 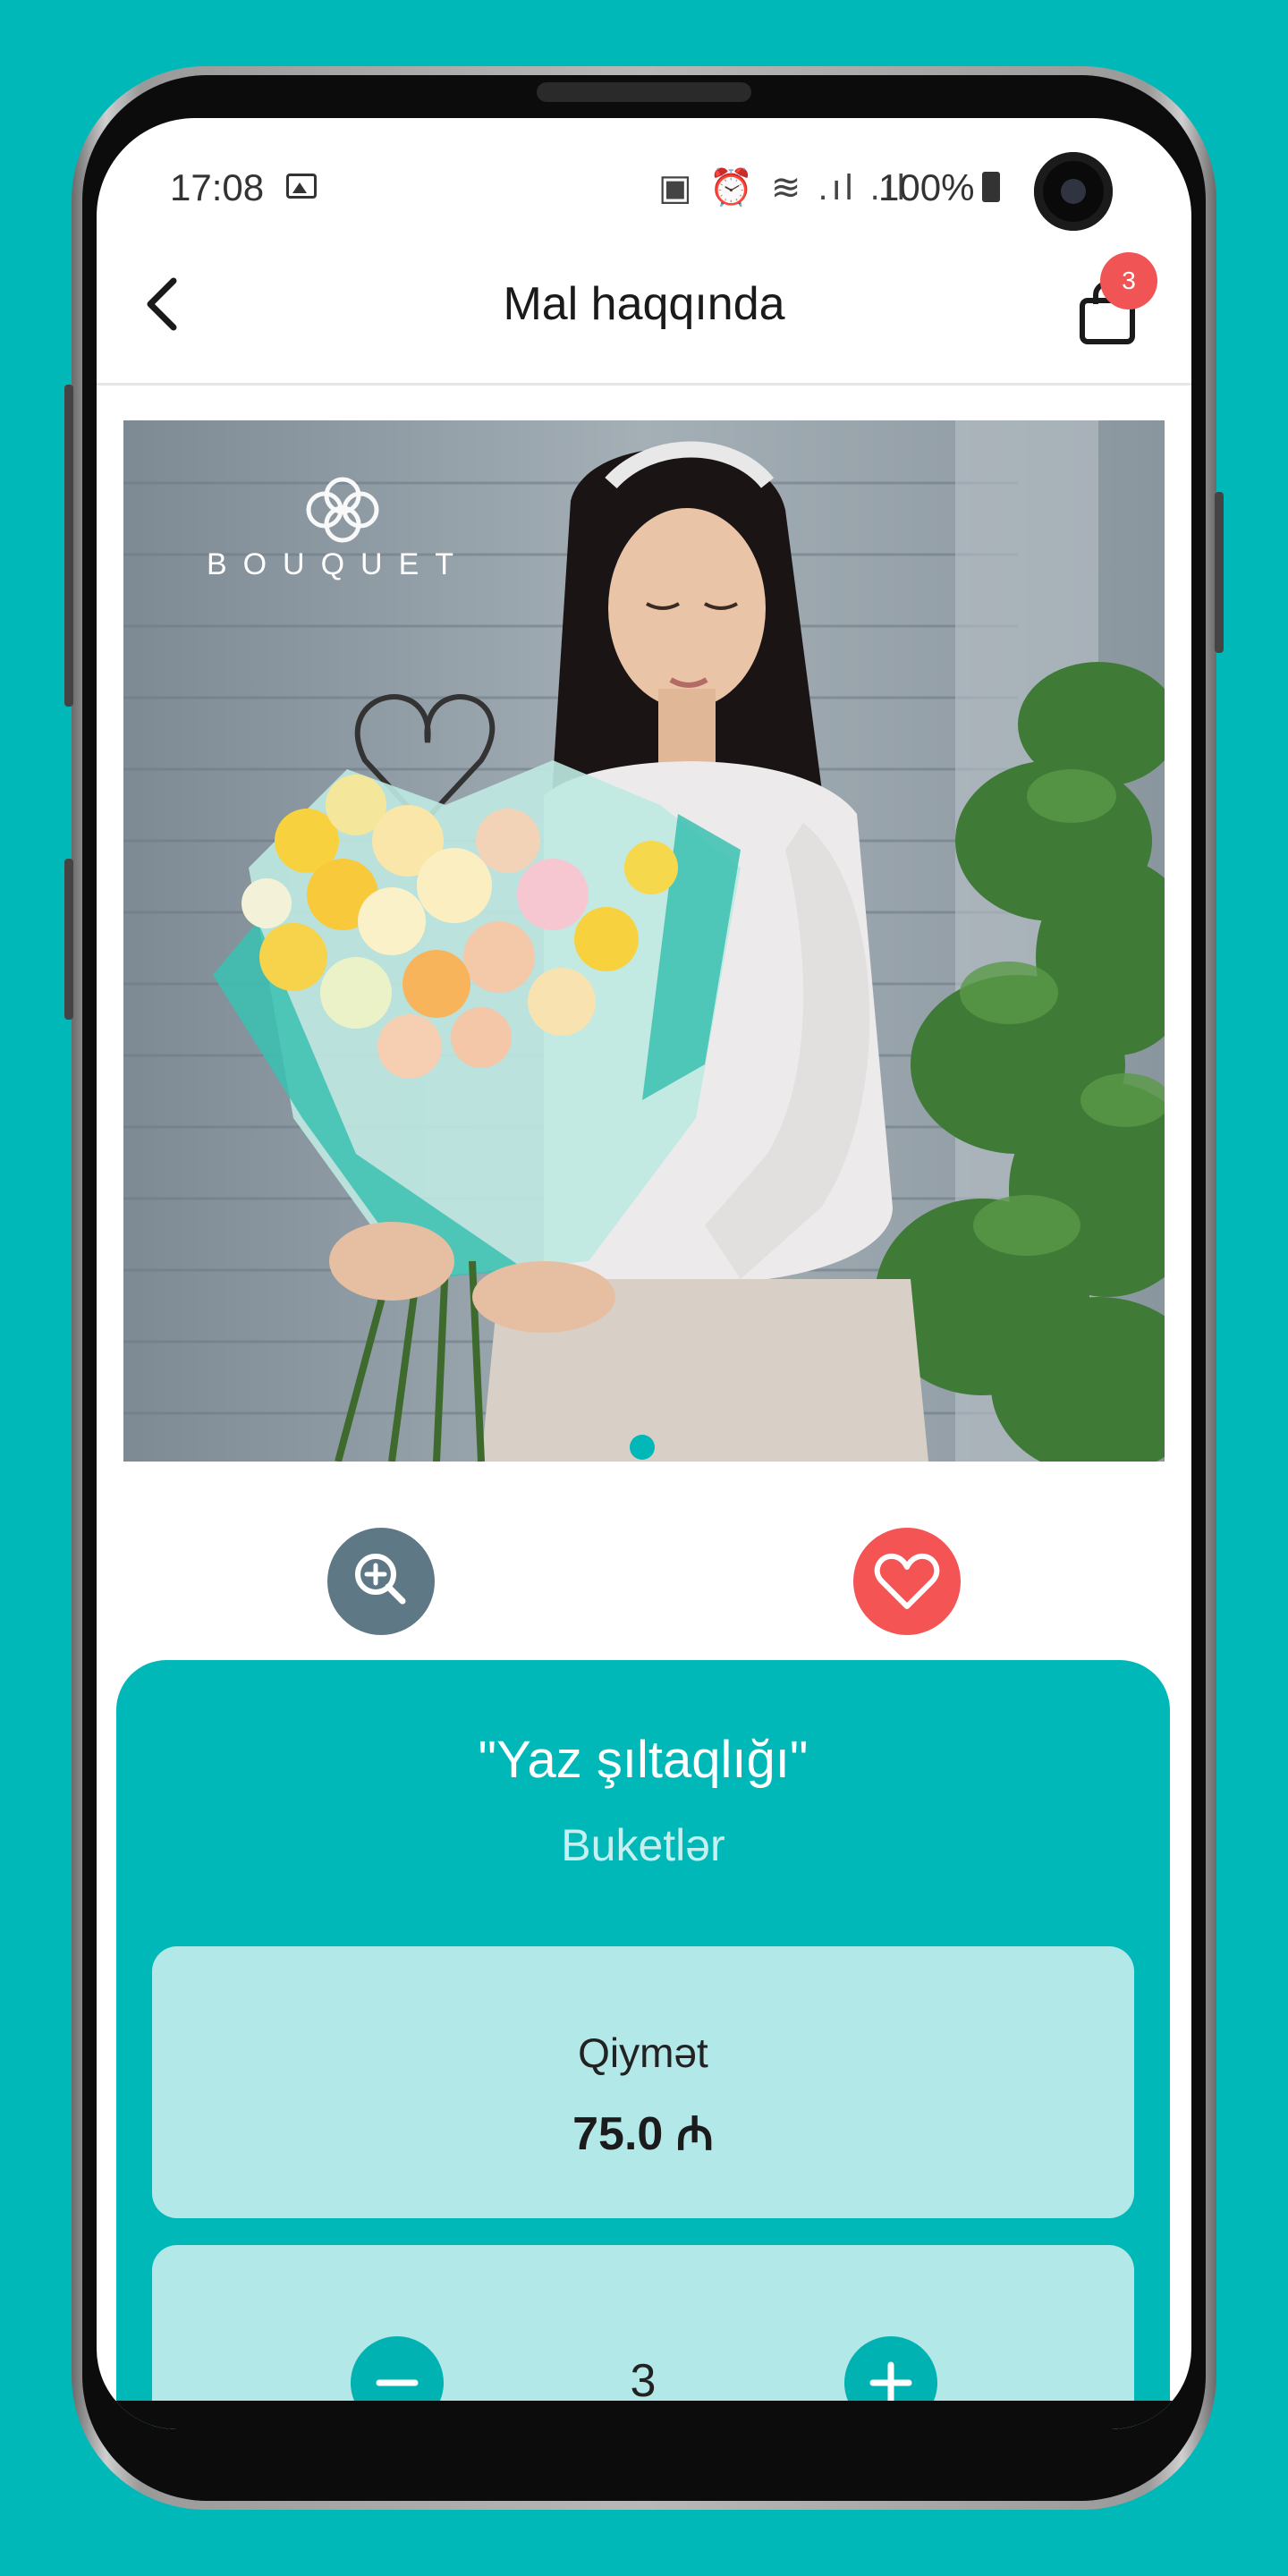 I want to click on battery-icon, so click(x=991, y=187).